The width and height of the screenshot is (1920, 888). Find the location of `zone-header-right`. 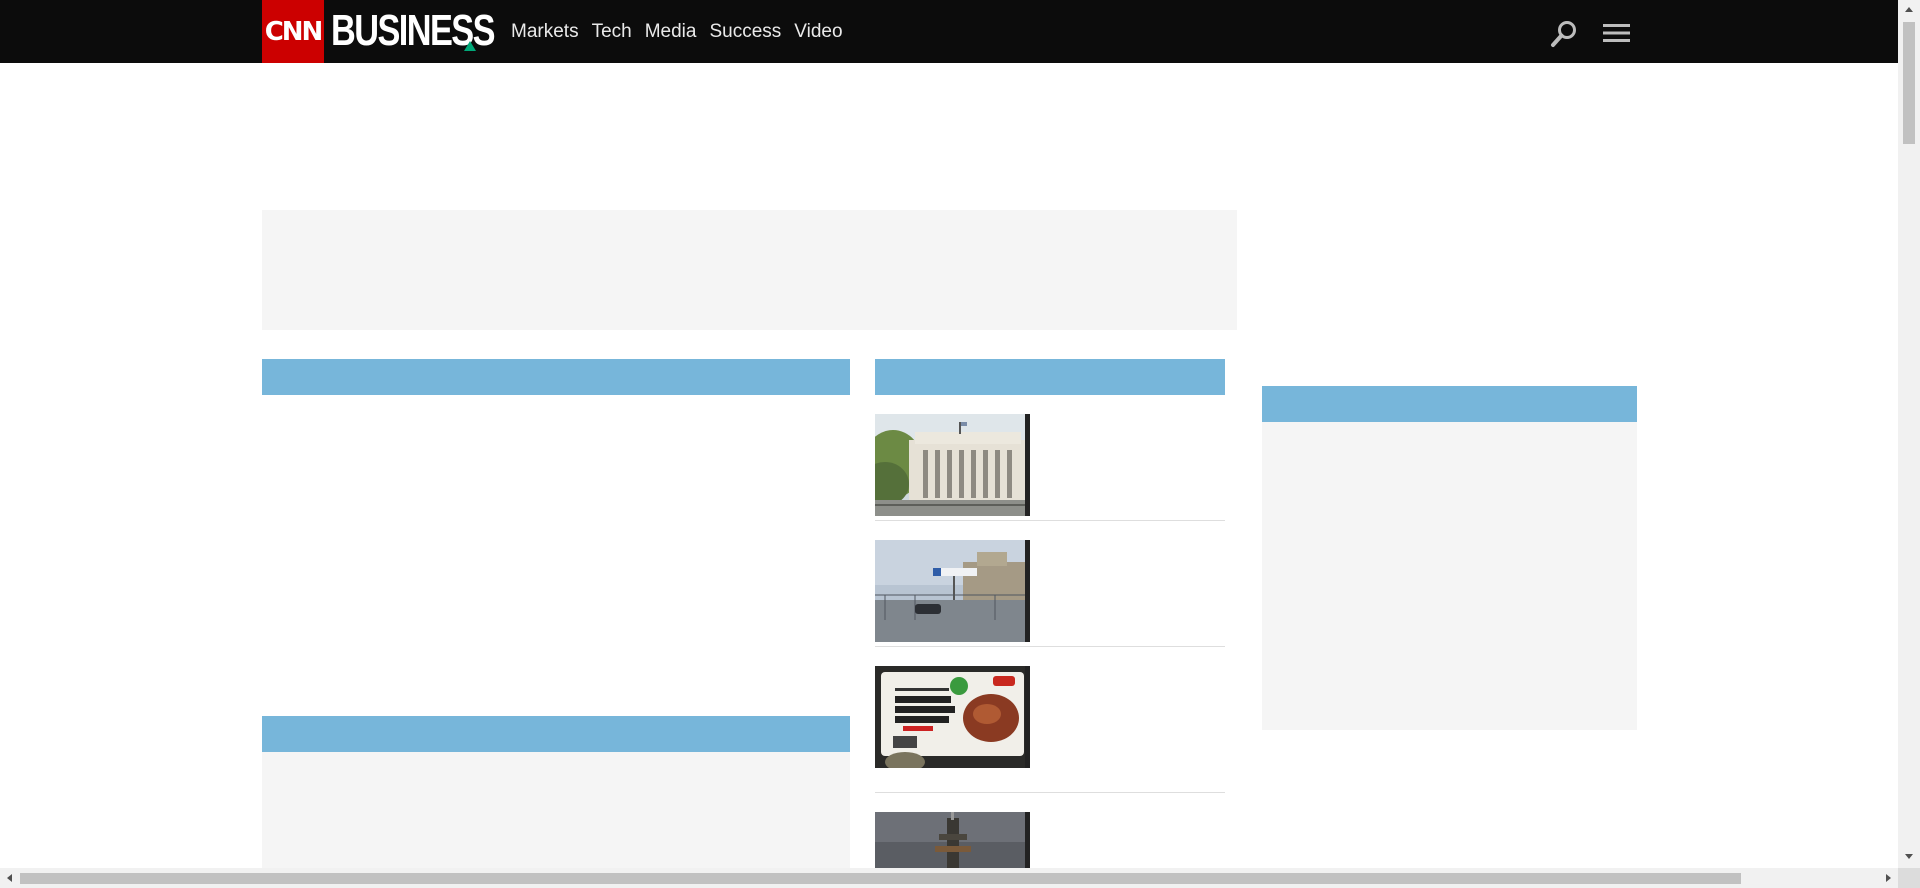

zone-header-right is located at coordinates (1449, 404).